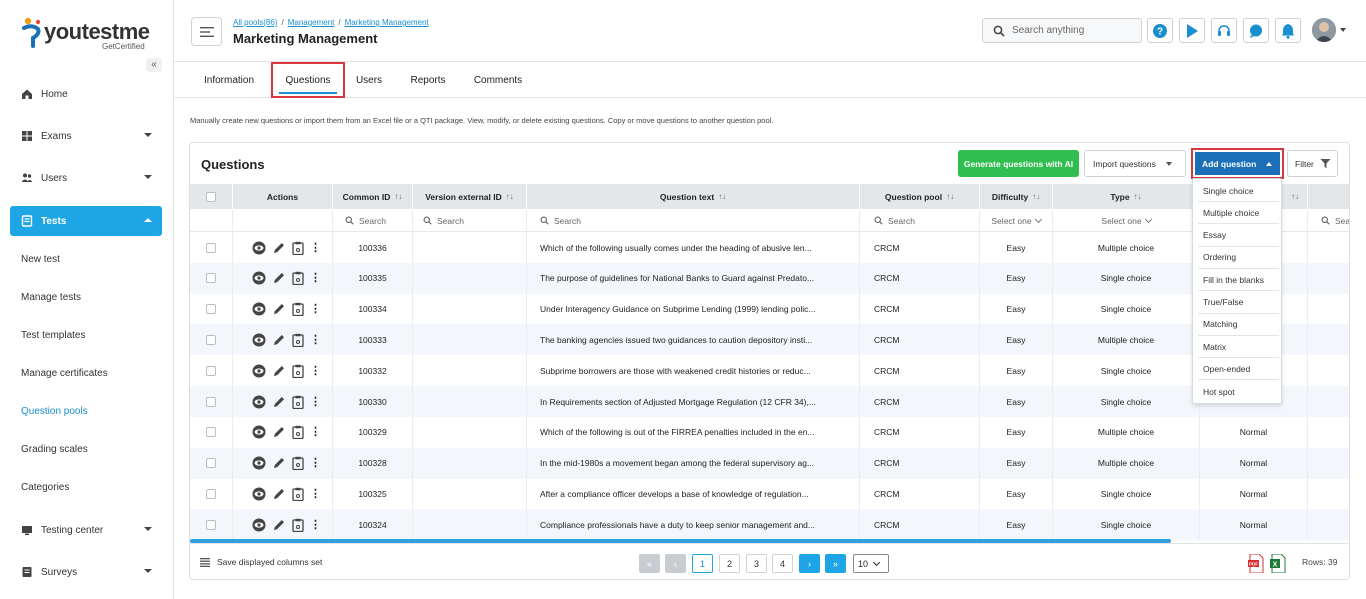 The image size is (1366, 599). I want to click on add-question-button: Add question, so click(1237, 163).